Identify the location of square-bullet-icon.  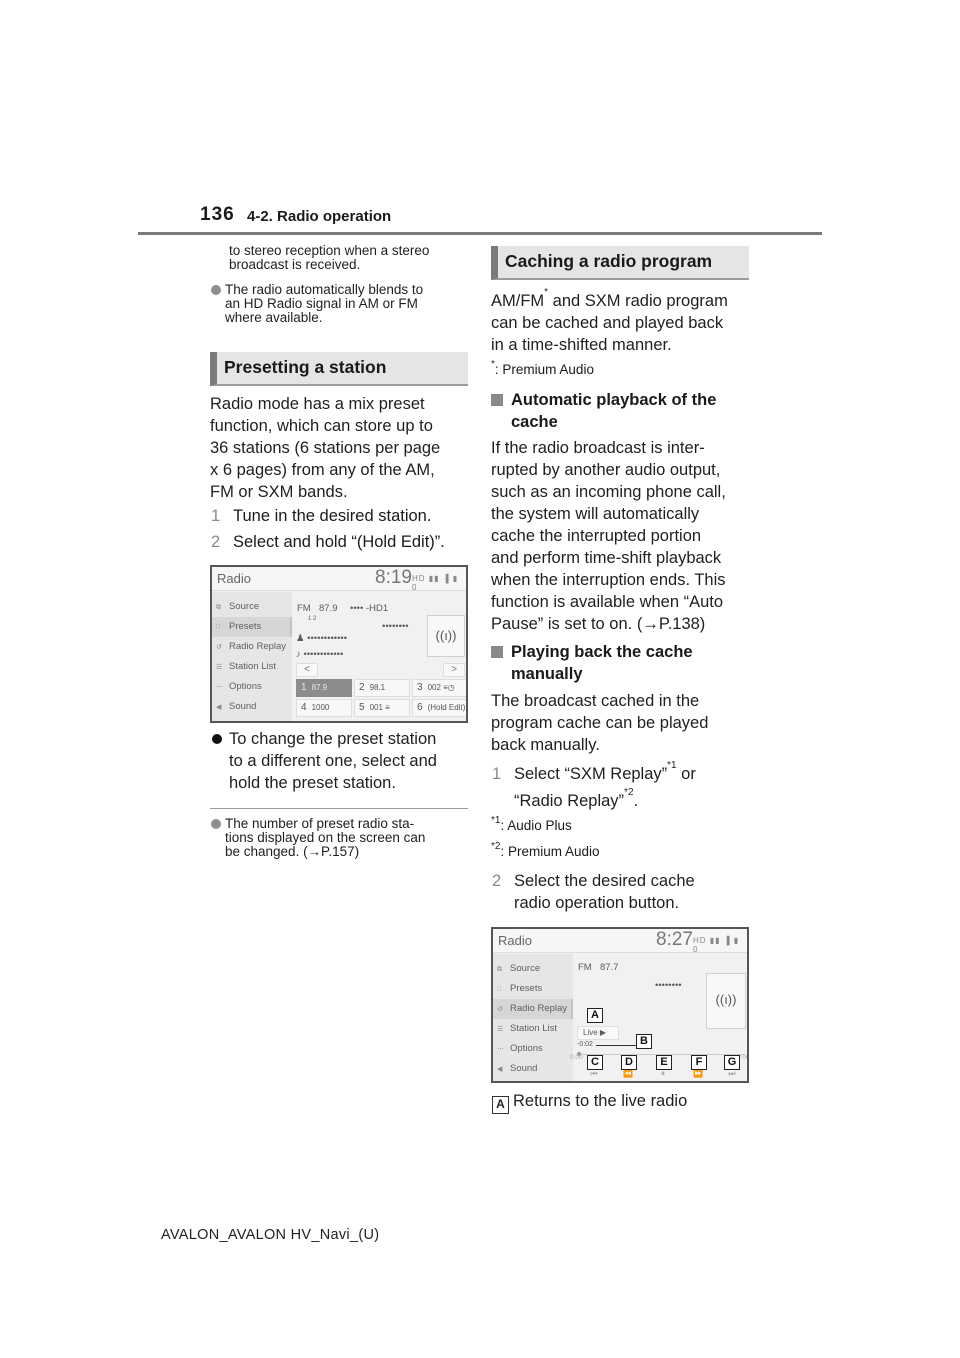
(497, 400).